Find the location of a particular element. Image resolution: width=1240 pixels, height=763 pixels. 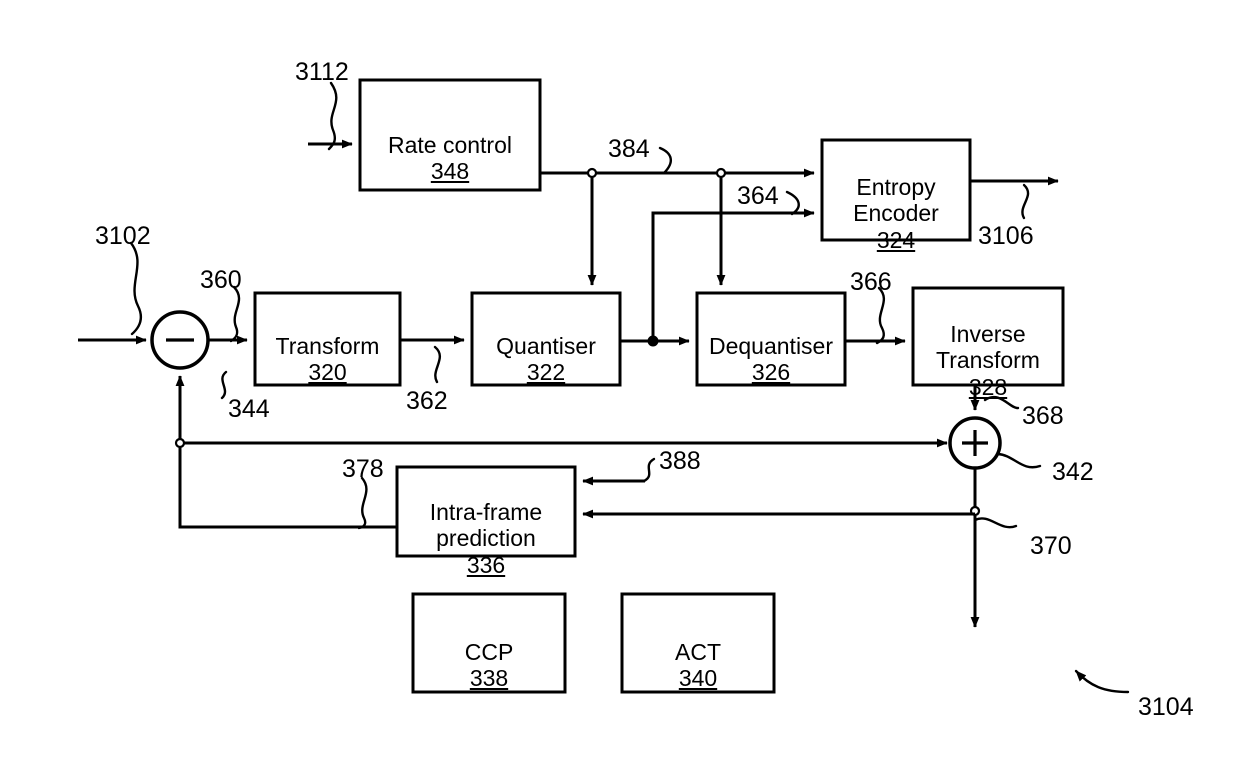

block-entropy-encoder is located at coordinates (896, 190).